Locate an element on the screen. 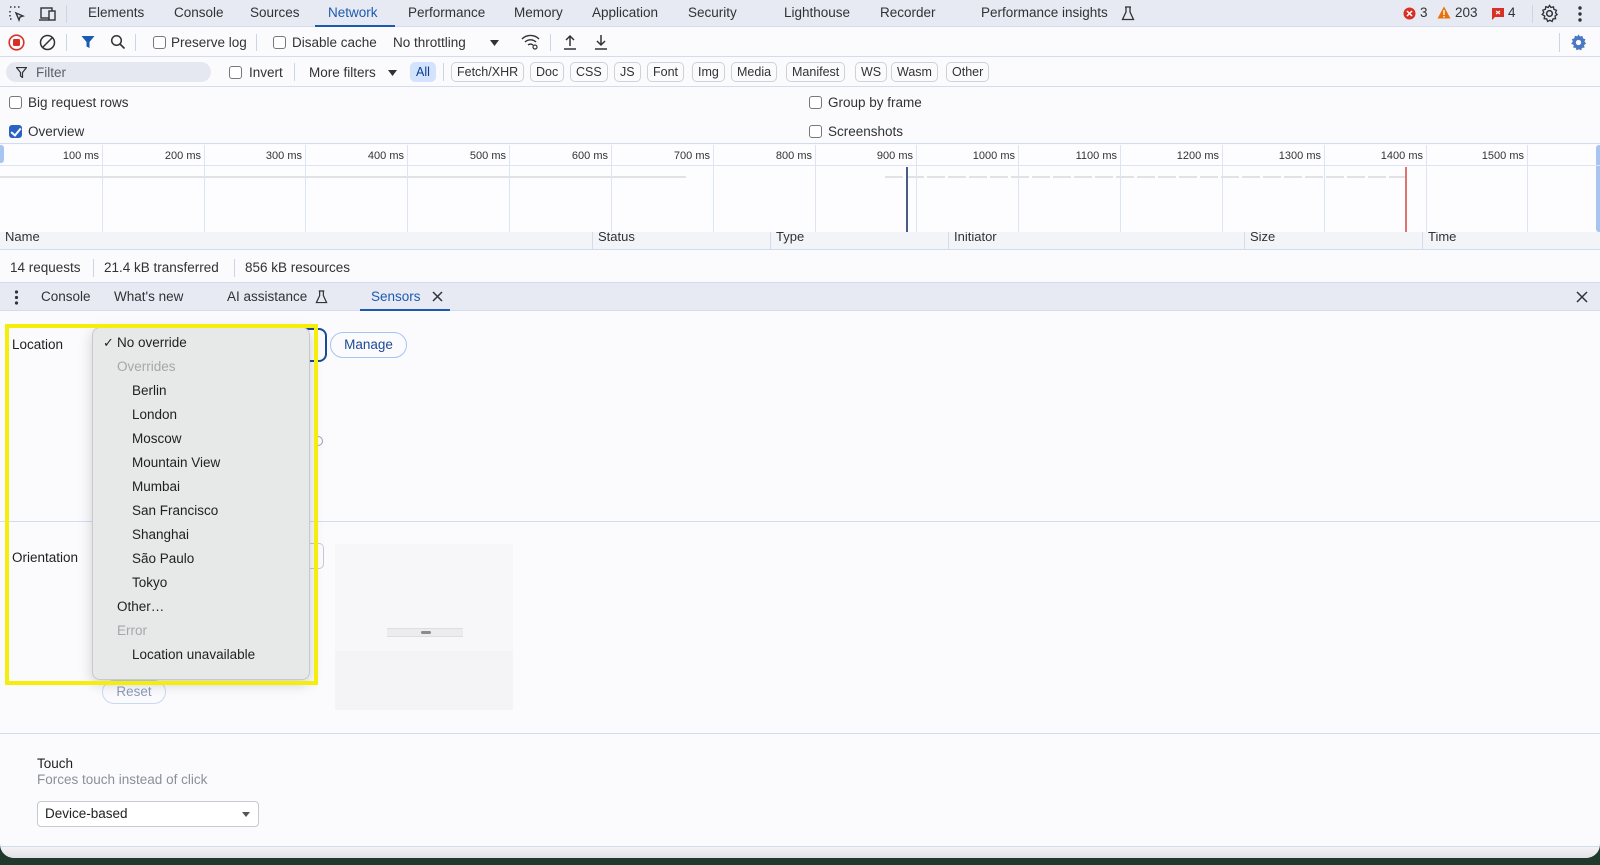 The image size is (1600, 865). column-size: Size is located at coordinates (1259, 240).